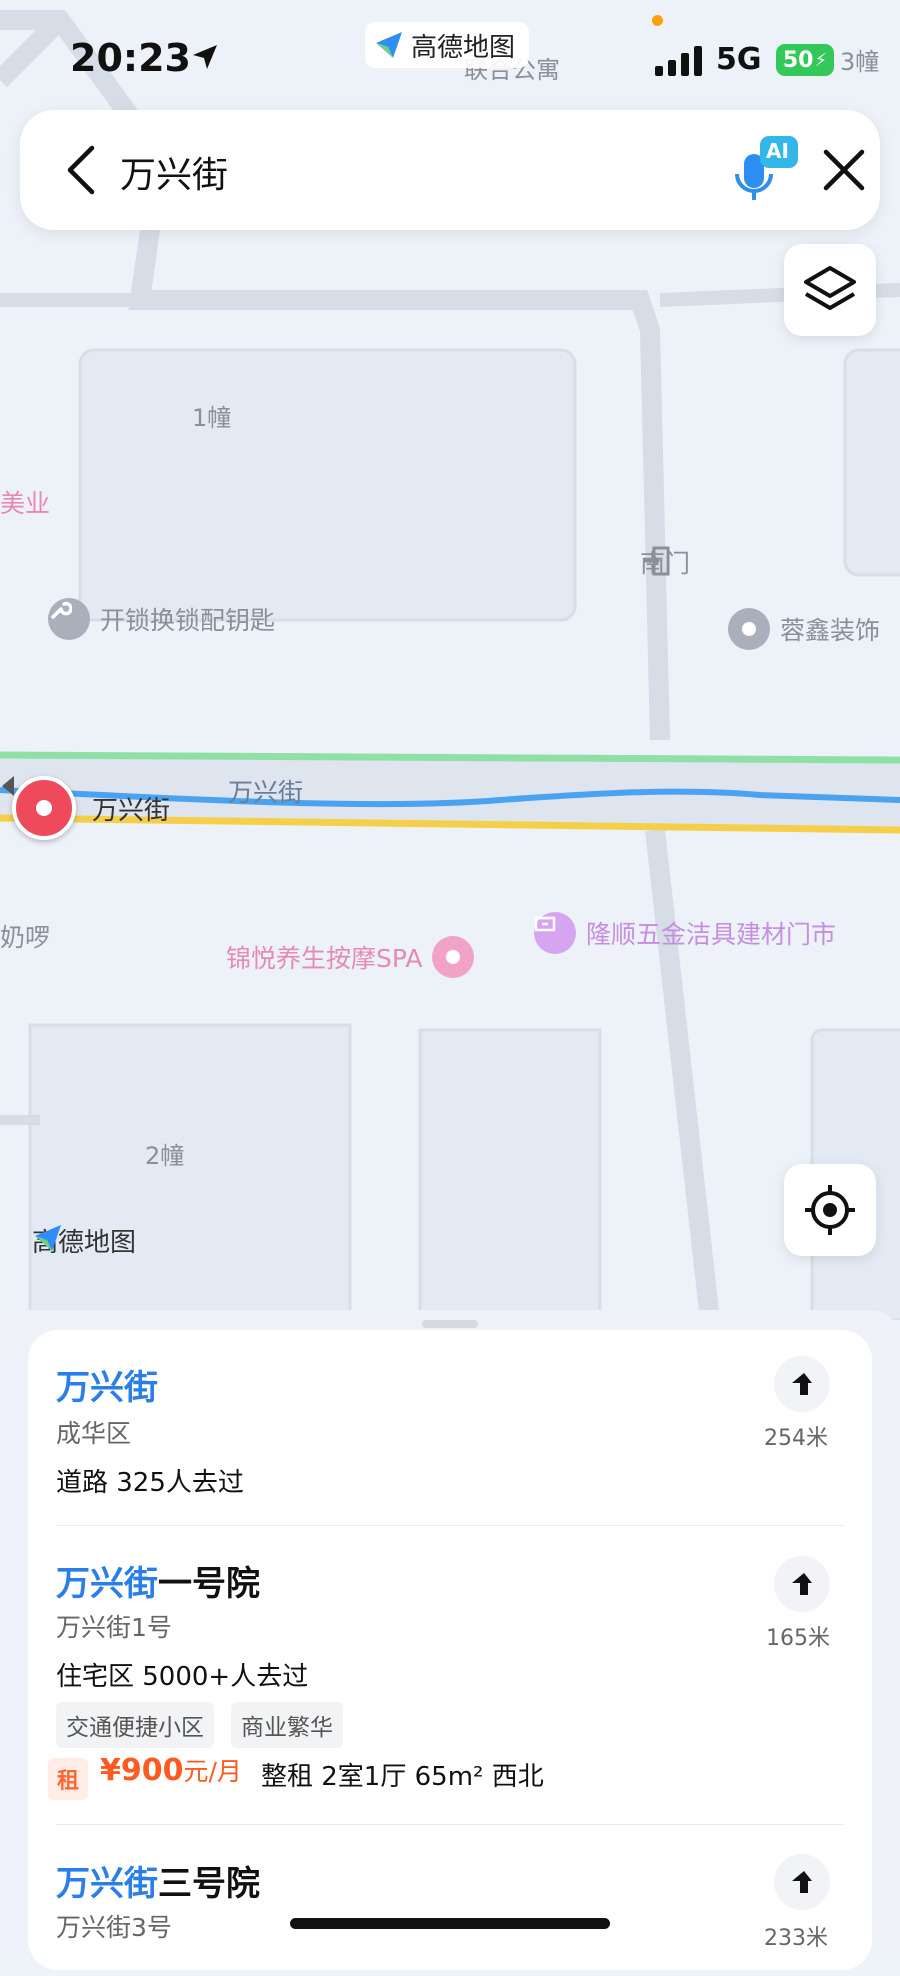 The image size is (900, 1976). I want to click on my-location-button, so click(830, 1210).